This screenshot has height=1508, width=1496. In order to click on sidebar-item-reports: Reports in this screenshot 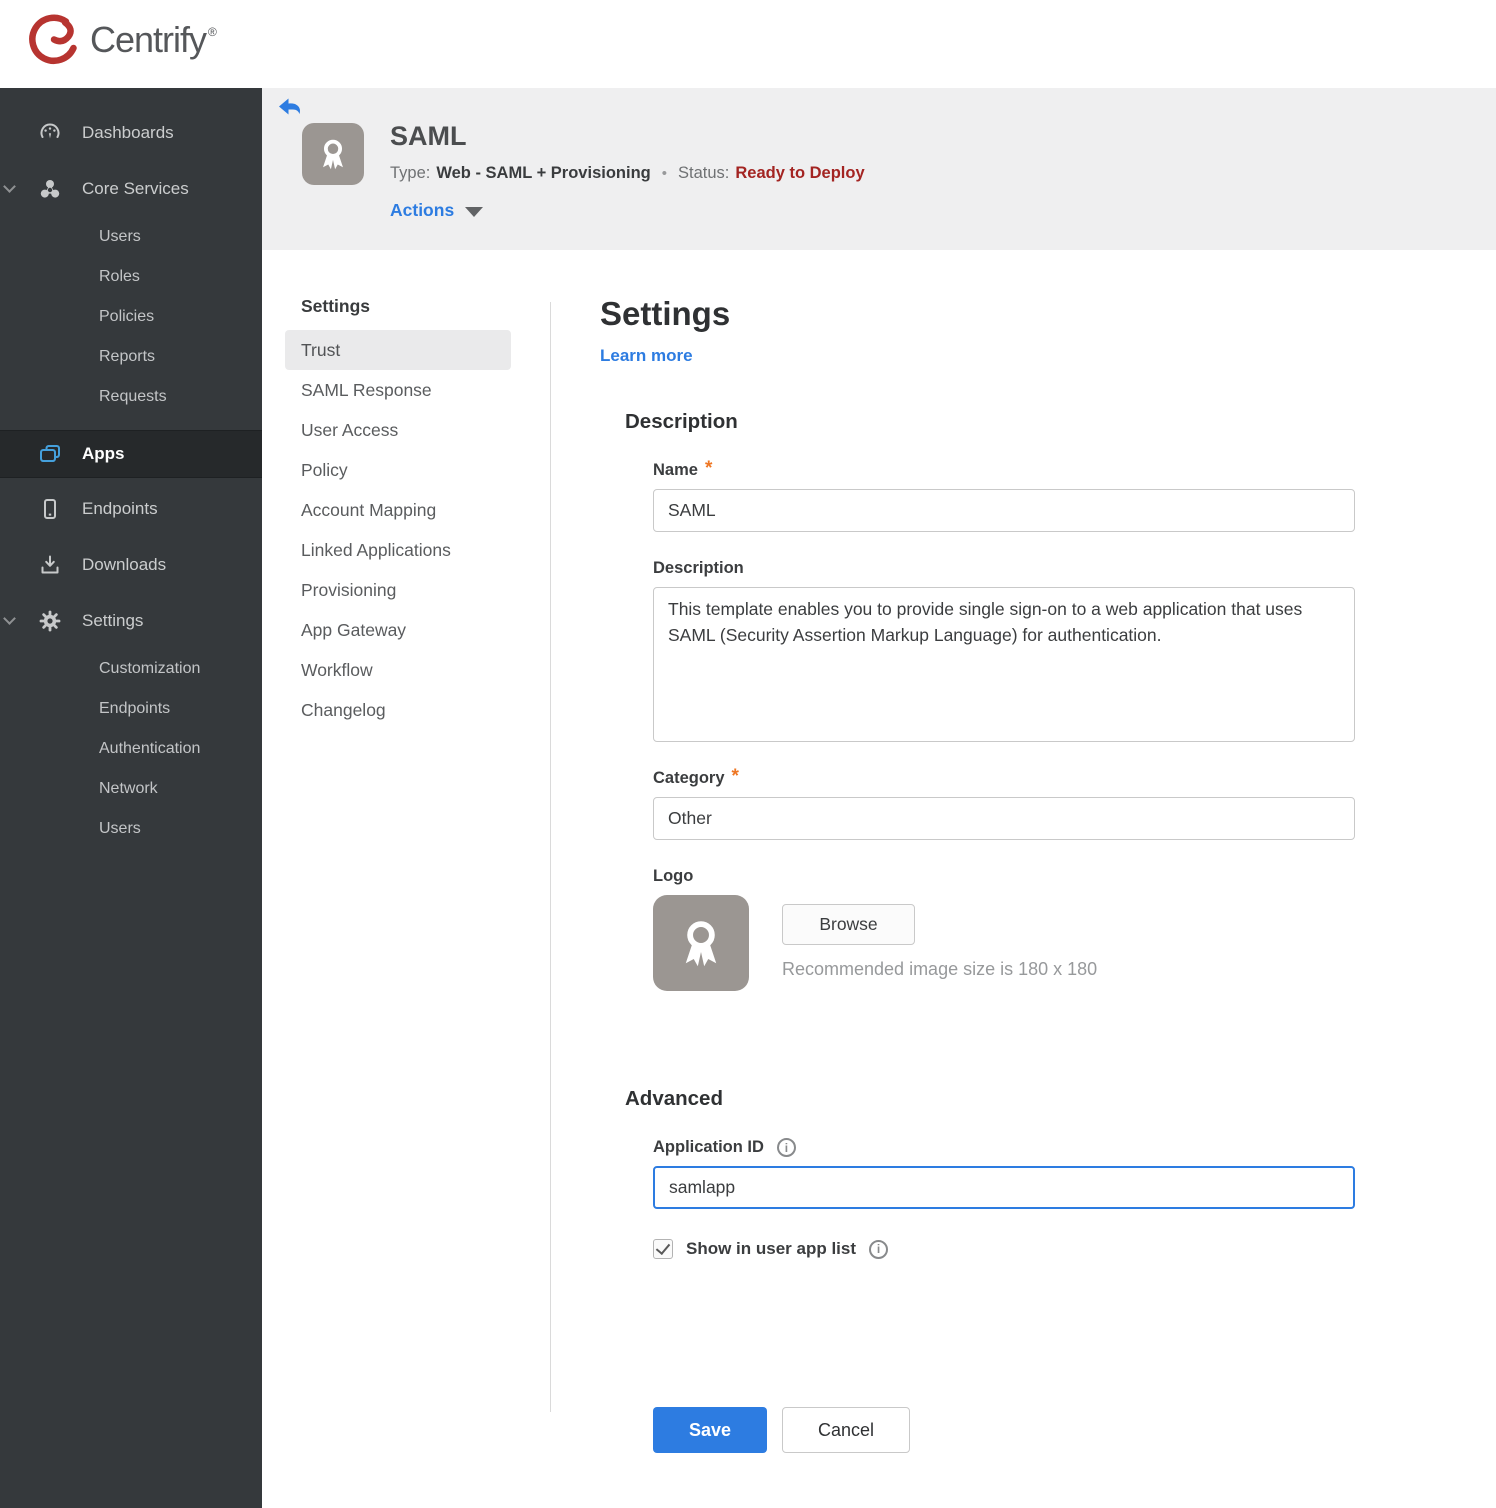, I will do `click(131, 357)`.